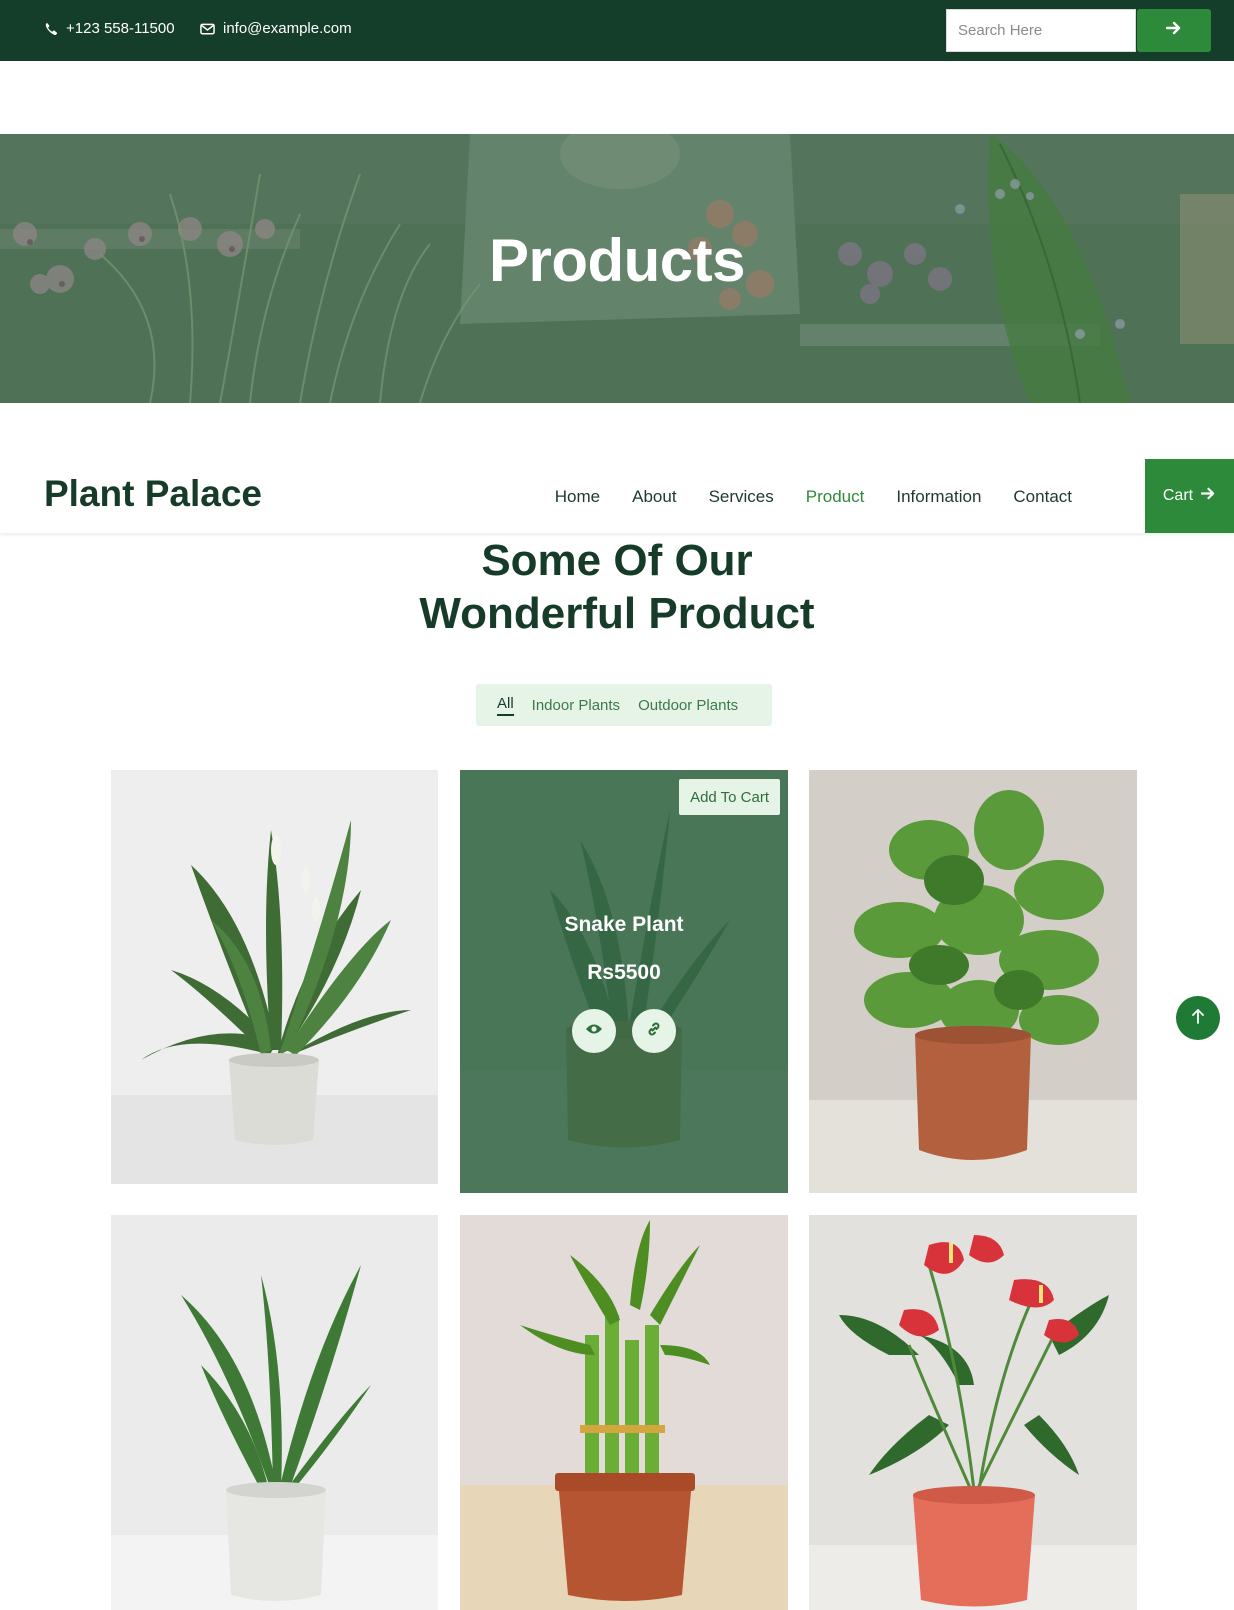 This screenshot has width=1234, height=1610. Describe the element at coordinates (577, 497) in the screenshot. I see `nav-item-home: Home` at that location.